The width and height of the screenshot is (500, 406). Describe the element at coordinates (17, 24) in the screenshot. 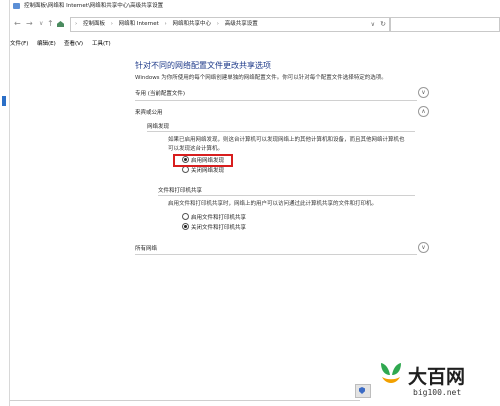

I see `back-arrow-icon: ←` at that location.